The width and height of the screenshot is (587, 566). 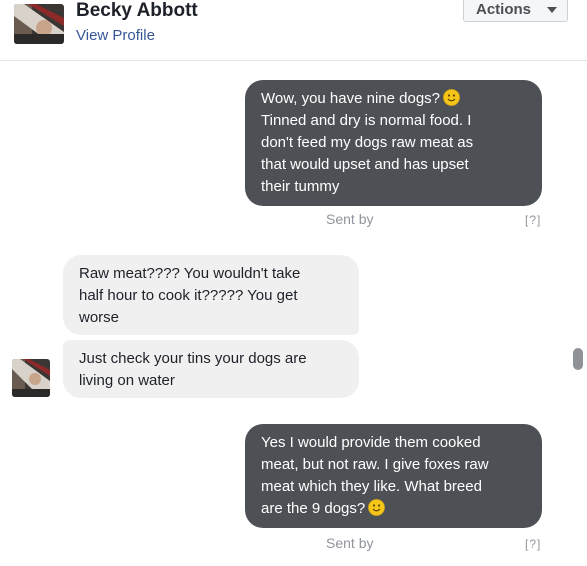 What do you see at coordinates (504, 9) in the screenshot?
I see `actions-label: Actions` at bounding box center [504, 9].